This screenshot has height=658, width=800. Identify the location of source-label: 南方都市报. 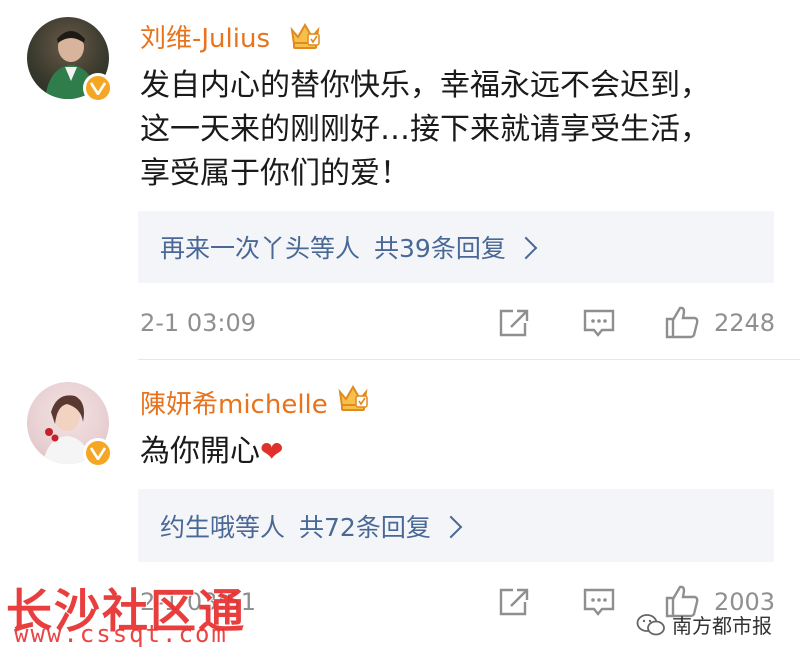
(704, 624).